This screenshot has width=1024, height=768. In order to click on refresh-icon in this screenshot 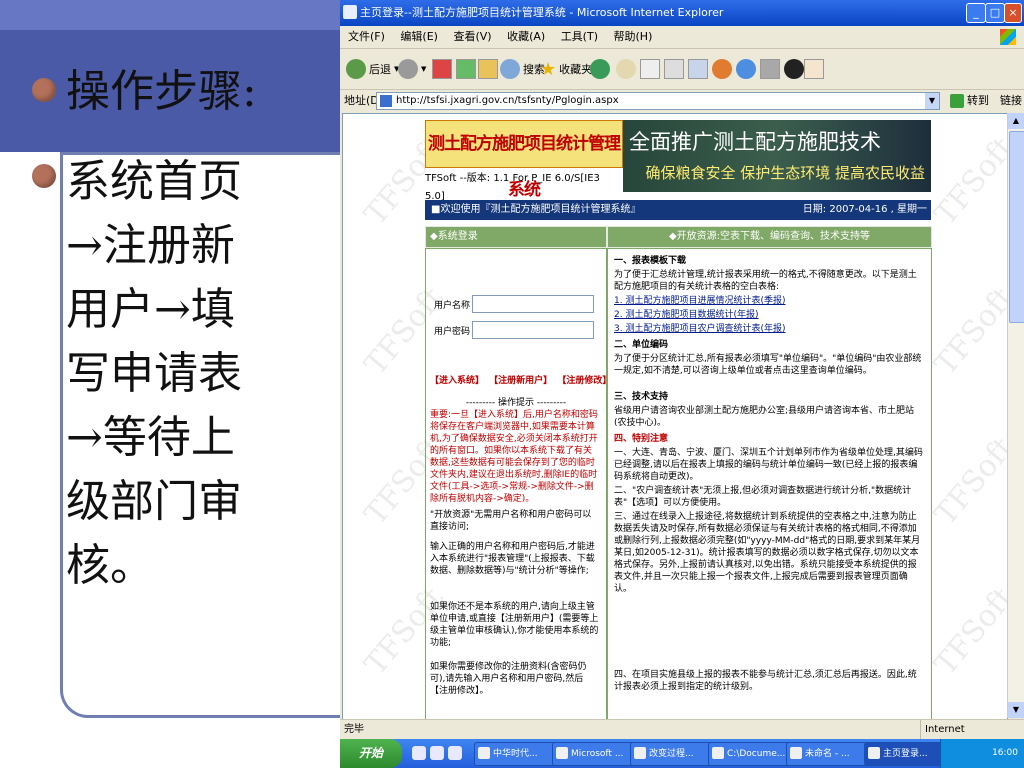, I will do `click(466, 69)`.